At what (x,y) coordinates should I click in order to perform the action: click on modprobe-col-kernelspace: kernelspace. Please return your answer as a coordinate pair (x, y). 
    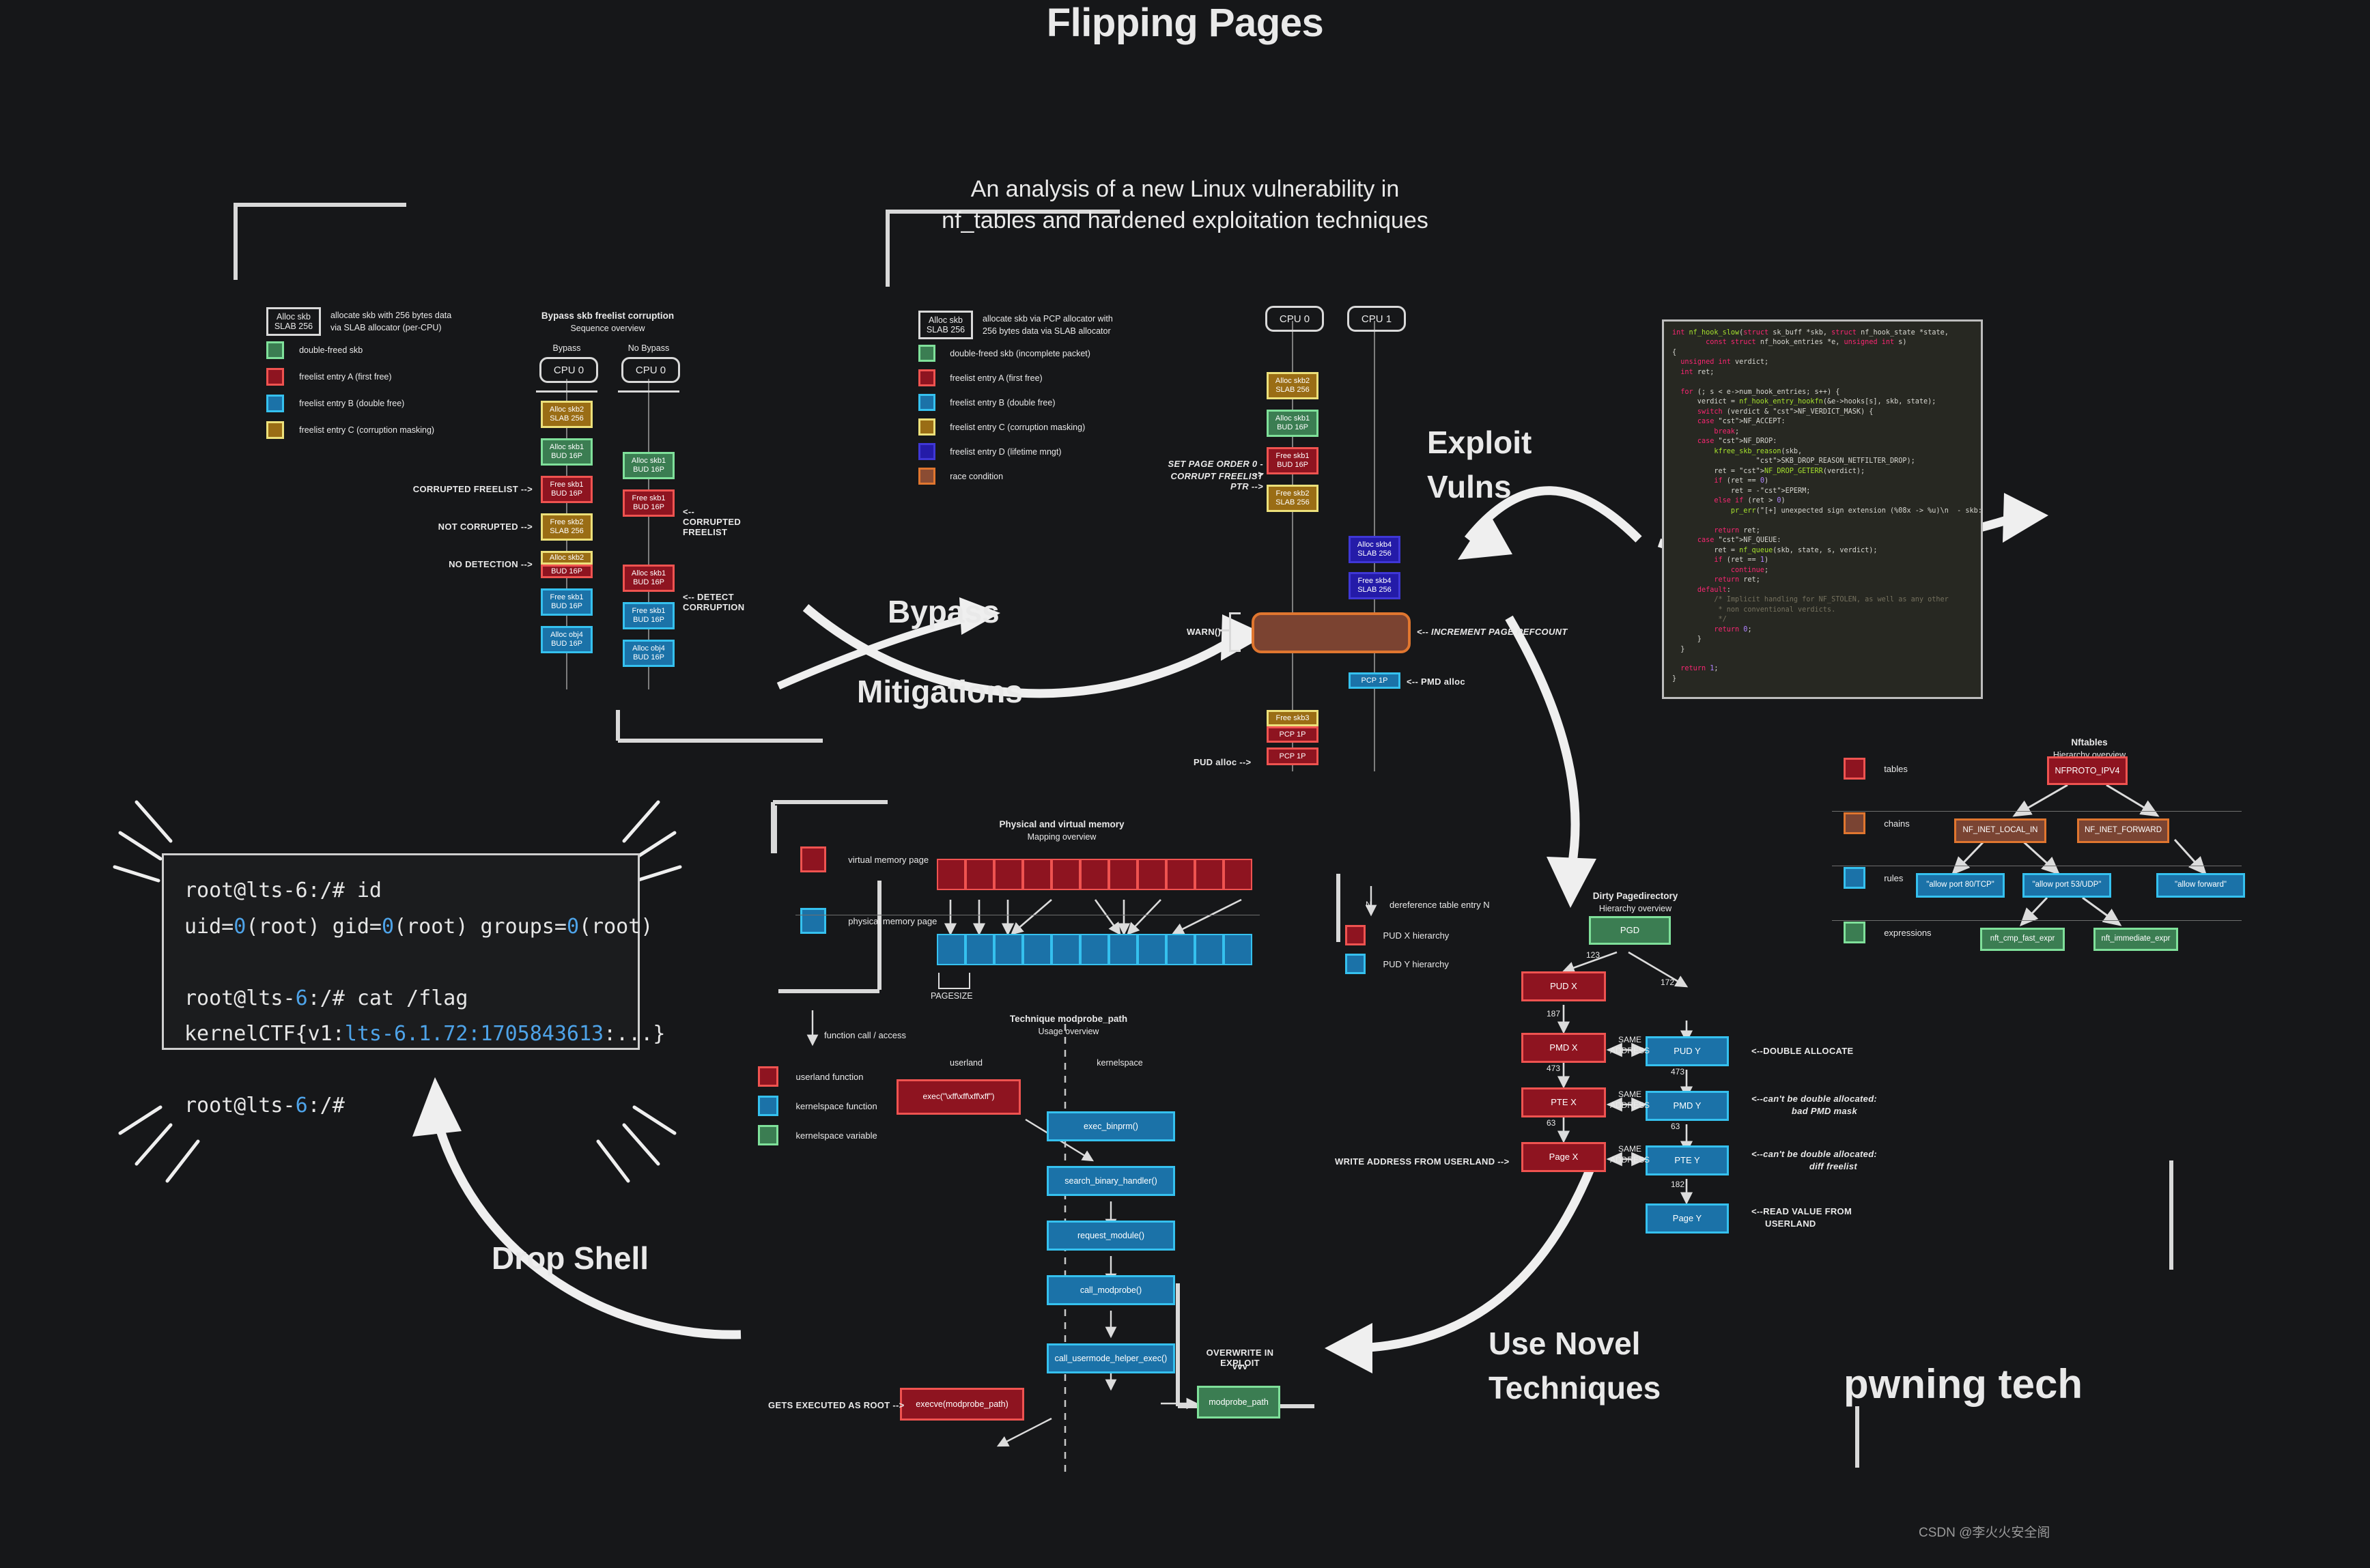
    Looking at the image, I should click on (1120, 1063).